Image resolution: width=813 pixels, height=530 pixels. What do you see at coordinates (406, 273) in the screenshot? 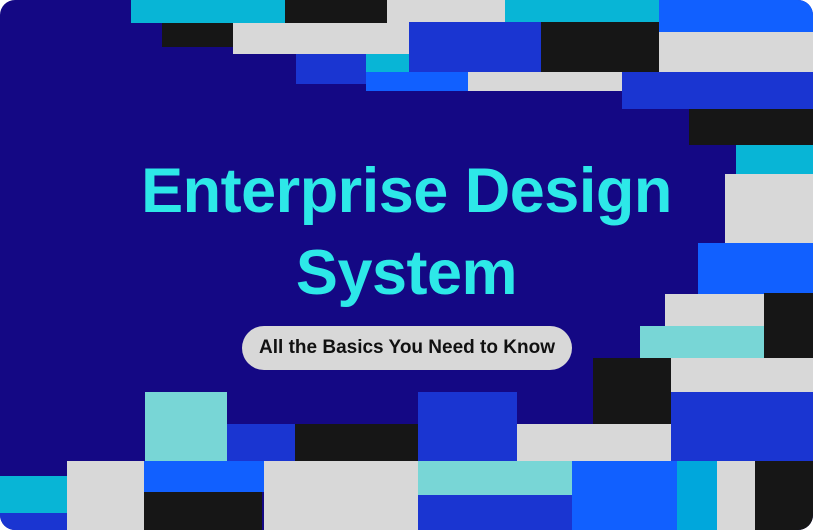
I see `title-line-2: System` at bounding box center [406, 273].